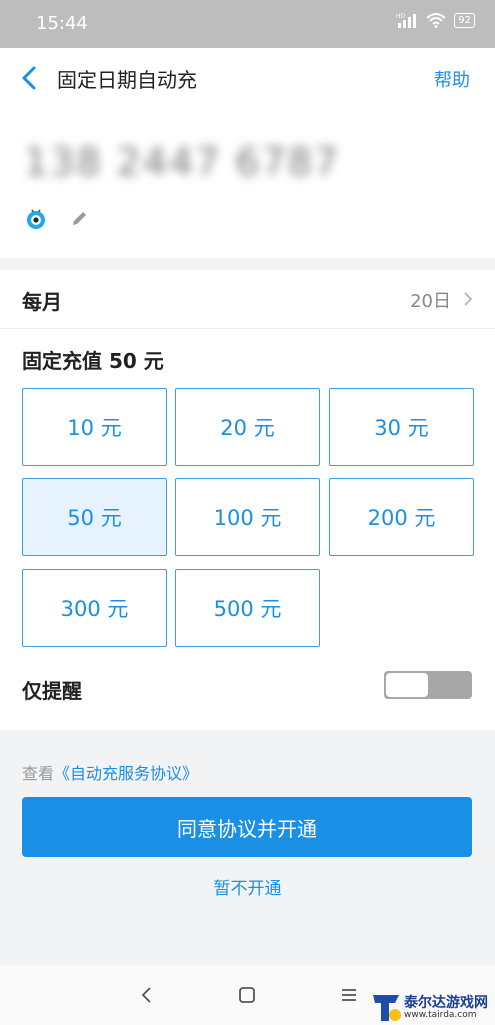  Describe the element at coordinates (182, 162) in the screenshot. I see `phone-number: 138 2447 6787` at that location.